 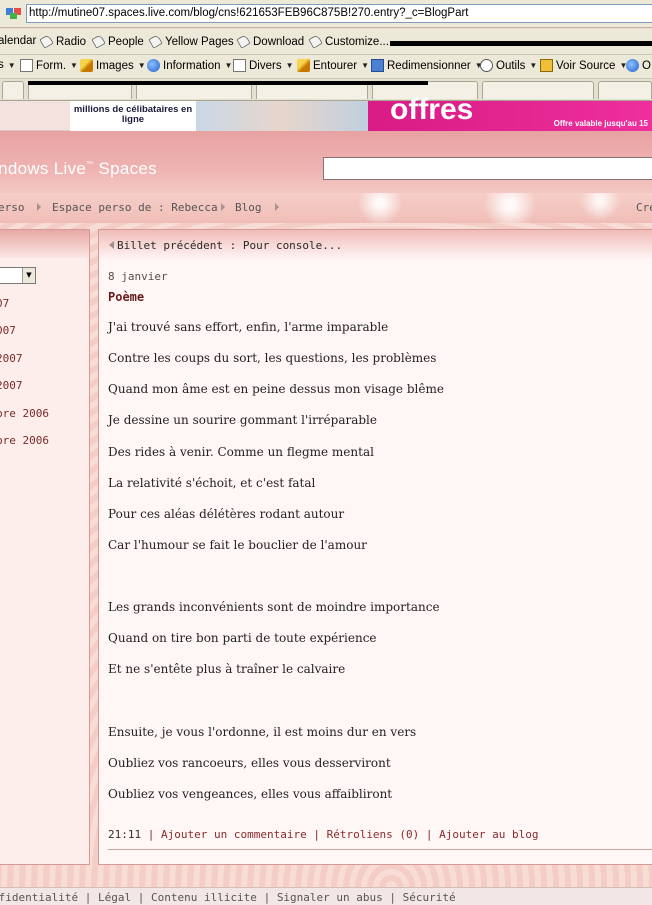 What do you see at coordinates (126, 297) in the screenshot?
I see `post-title: Poème` at bounding box center [126, 297].